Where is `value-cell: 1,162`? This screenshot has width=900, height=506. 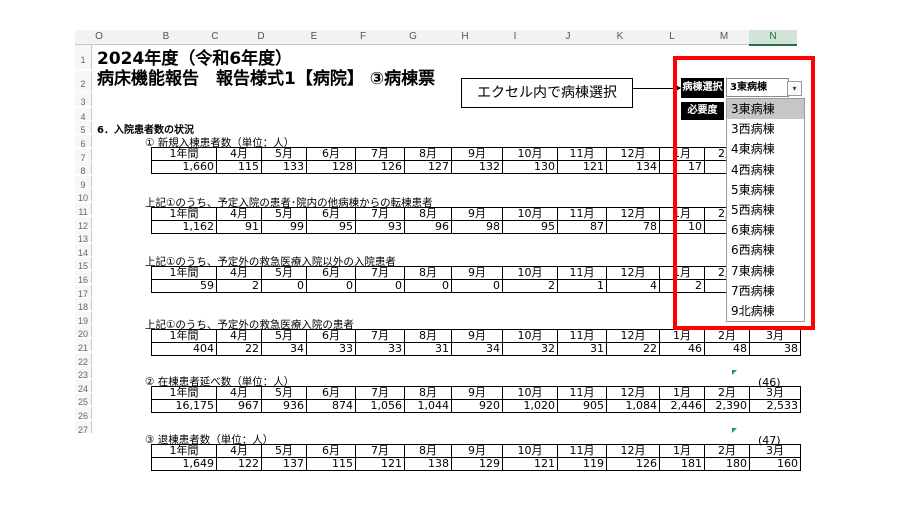 value-cell: 1,162 is located at coordinates (184, 227).